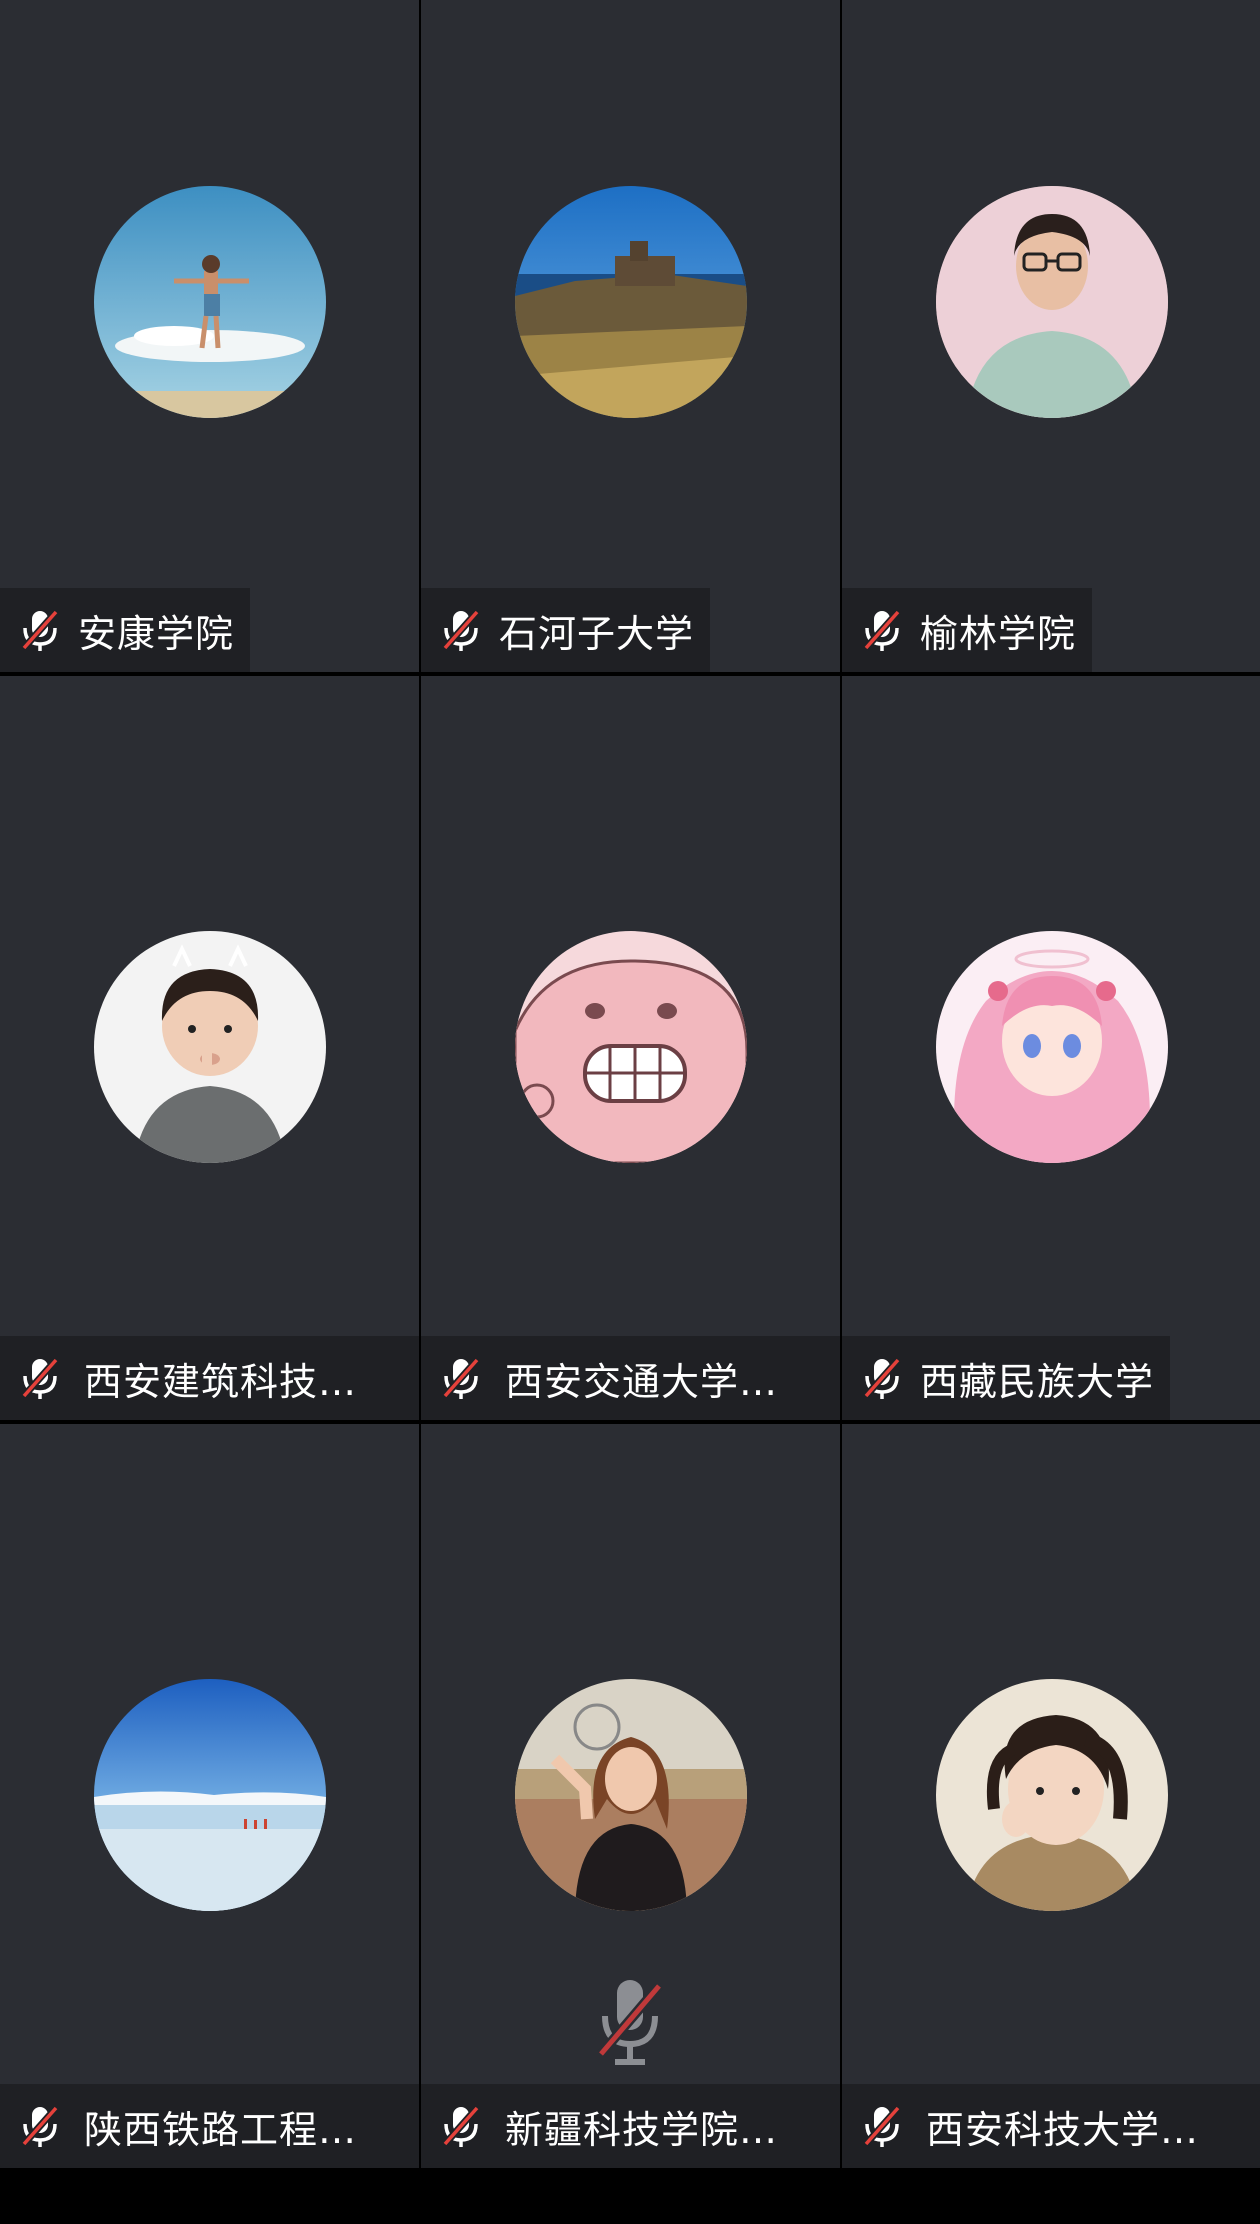 This screenshot has width=1260, height=2224. Describe the element at coordinates (998, 633) in the screenshot. I see `participant-name: 榆林学院` at that location.